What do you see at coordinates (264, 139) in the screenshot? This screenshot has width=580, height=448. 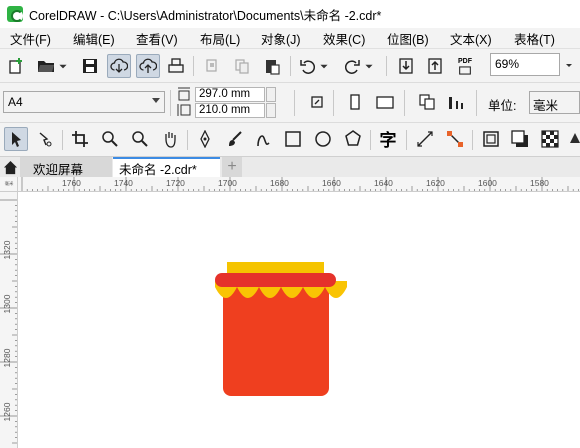 I see `smart-drawing-tool-icon` at bounding box center [264, 139].